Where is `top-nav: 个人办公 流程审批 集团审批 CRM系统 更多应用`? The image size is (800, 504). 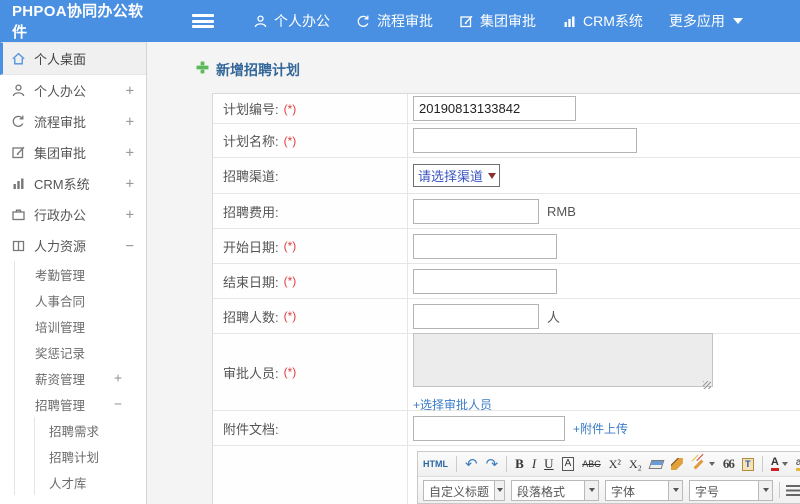 top-nav: 个人办公 流程审批 集团审批 CRM系统 更多应用 is located at coordinates (498, 21).